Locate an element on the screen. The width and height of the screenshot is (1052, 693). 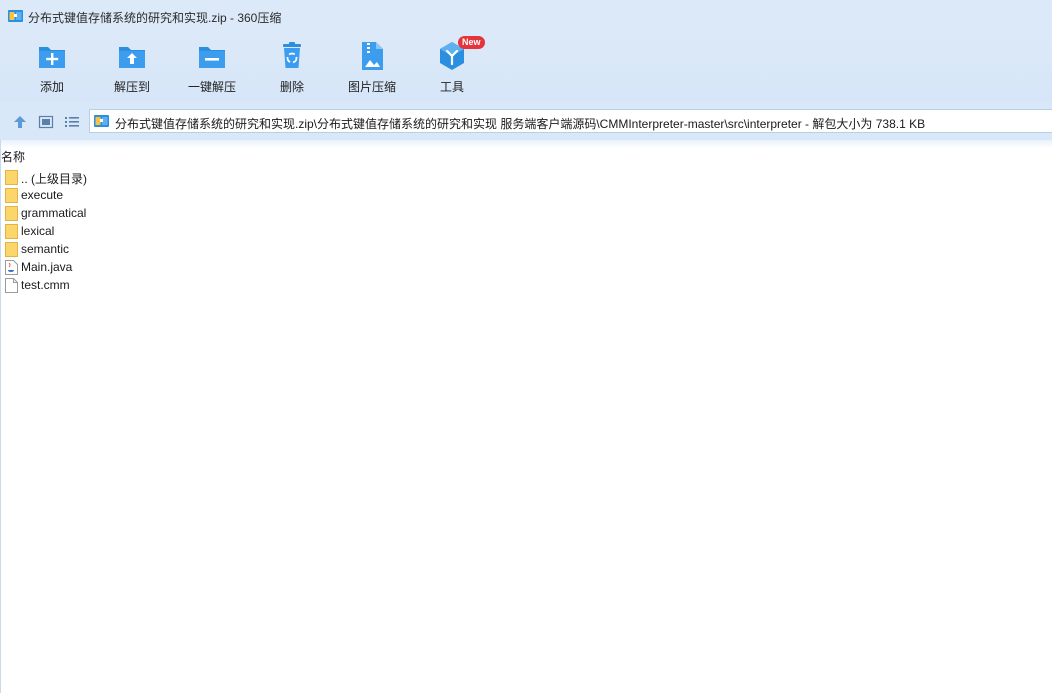
extract-to-icon is located at coordinates (132, 57).